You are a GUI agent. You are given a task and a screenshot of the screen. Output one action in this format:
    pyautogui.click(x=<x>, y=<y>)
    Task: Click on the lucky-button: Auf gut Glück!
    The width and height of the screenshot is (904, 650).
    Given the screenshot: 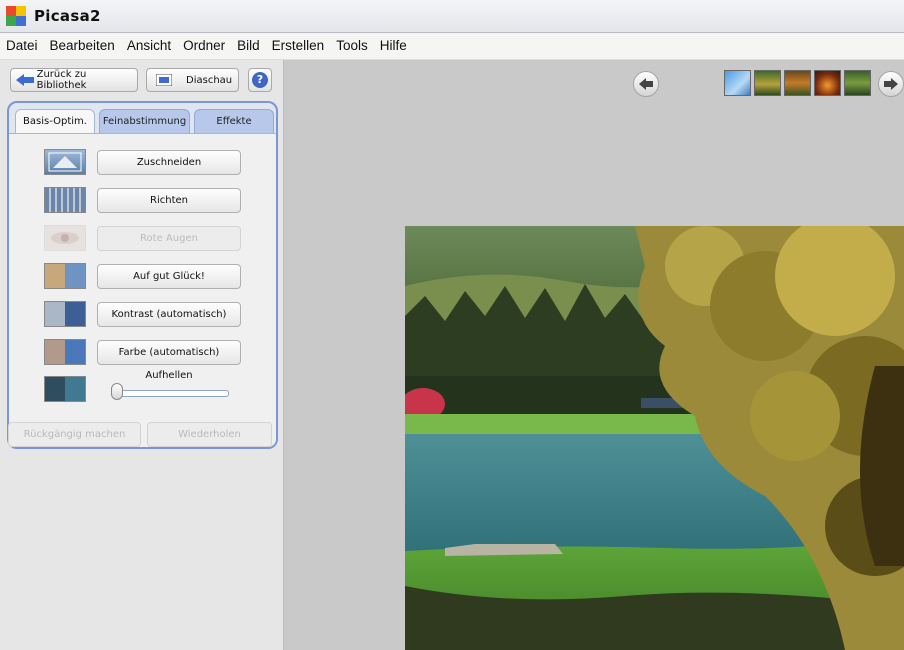 What is the action you would take?
    pyautogui.click(x=169, y=276)
    